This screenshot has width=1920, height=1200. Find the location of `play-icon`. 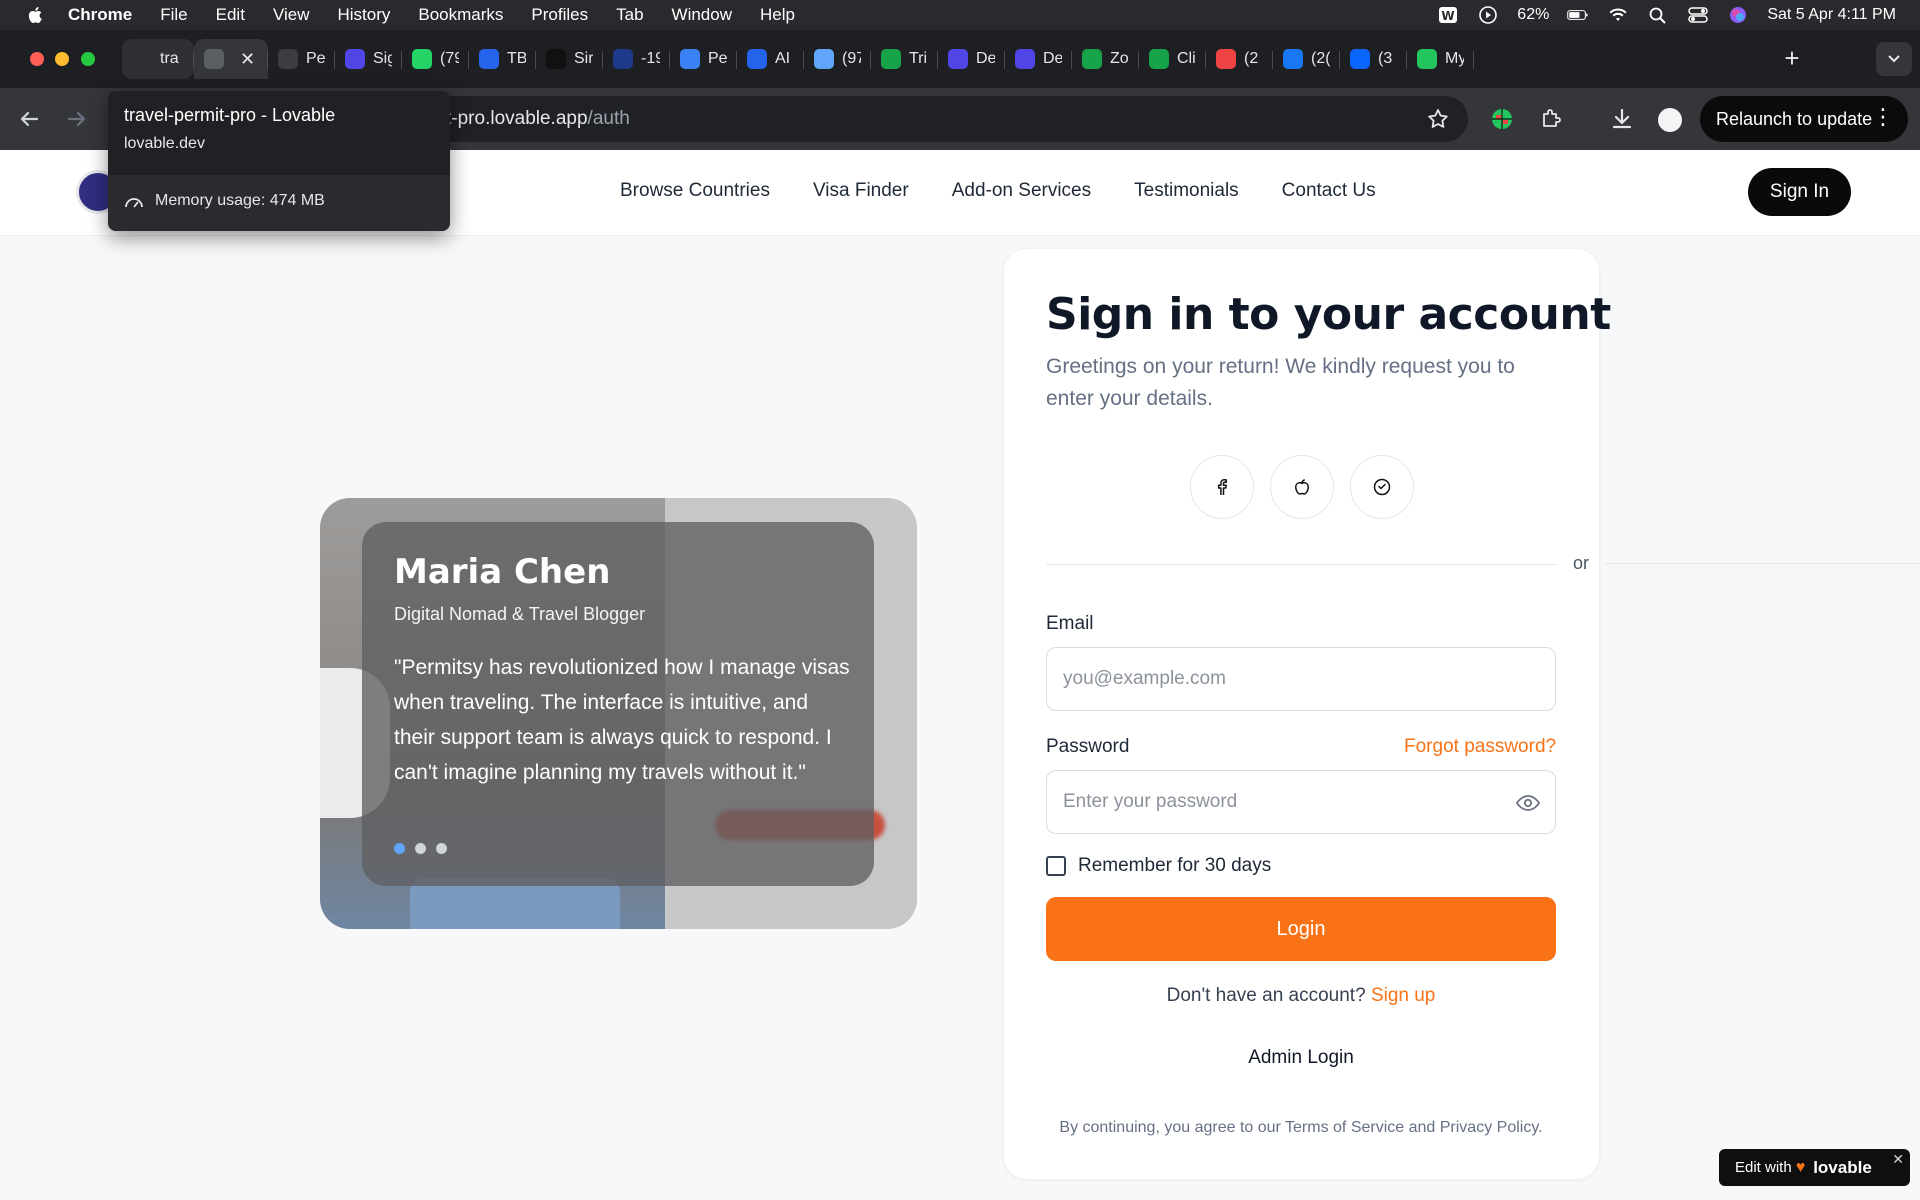

play-icon is located at coordinates (1488, 15).